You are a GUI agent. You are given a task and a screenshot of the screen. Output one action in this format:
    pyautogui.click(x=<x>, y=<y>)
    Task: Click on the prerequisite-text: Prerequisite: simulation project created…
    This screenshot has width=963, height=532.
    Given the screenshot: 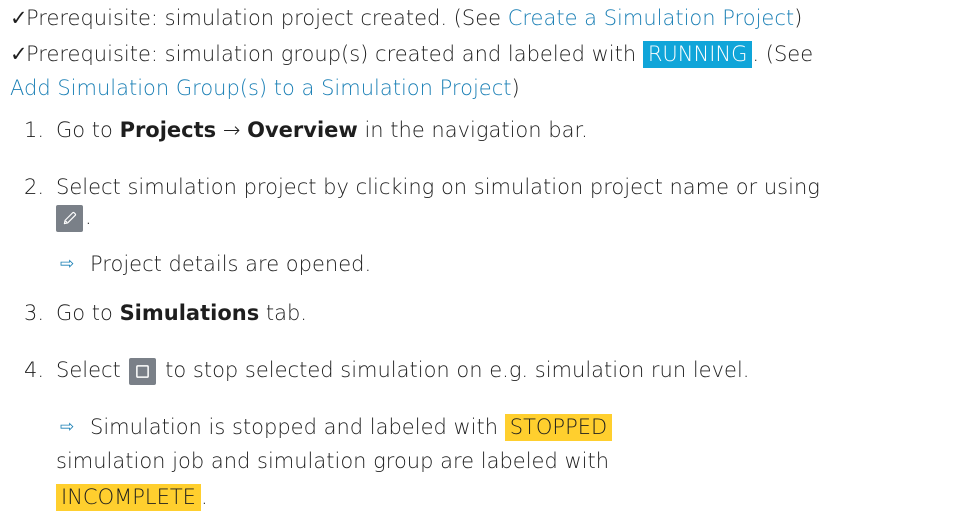 What is the action you would take?
    pyautogui.click(x=267, y=18)
    